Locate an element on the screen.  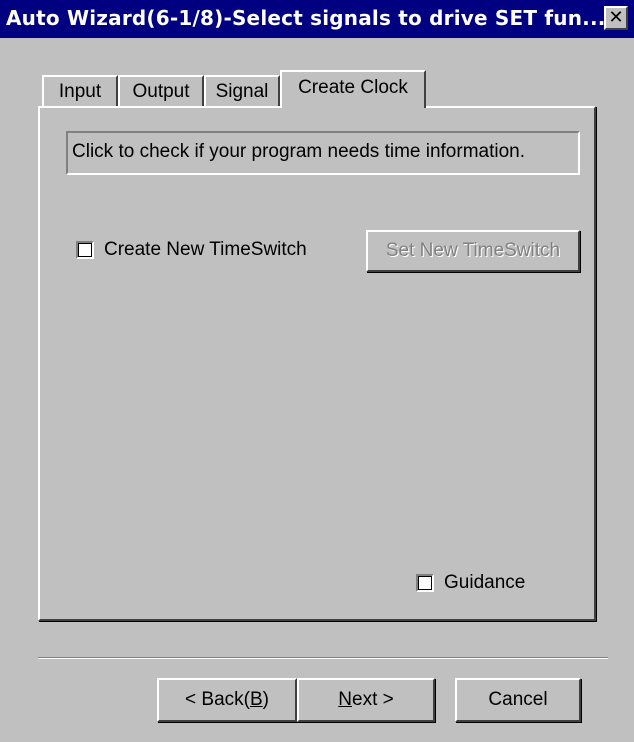
next-button-label: Next > is located at coordinates (366, 699).